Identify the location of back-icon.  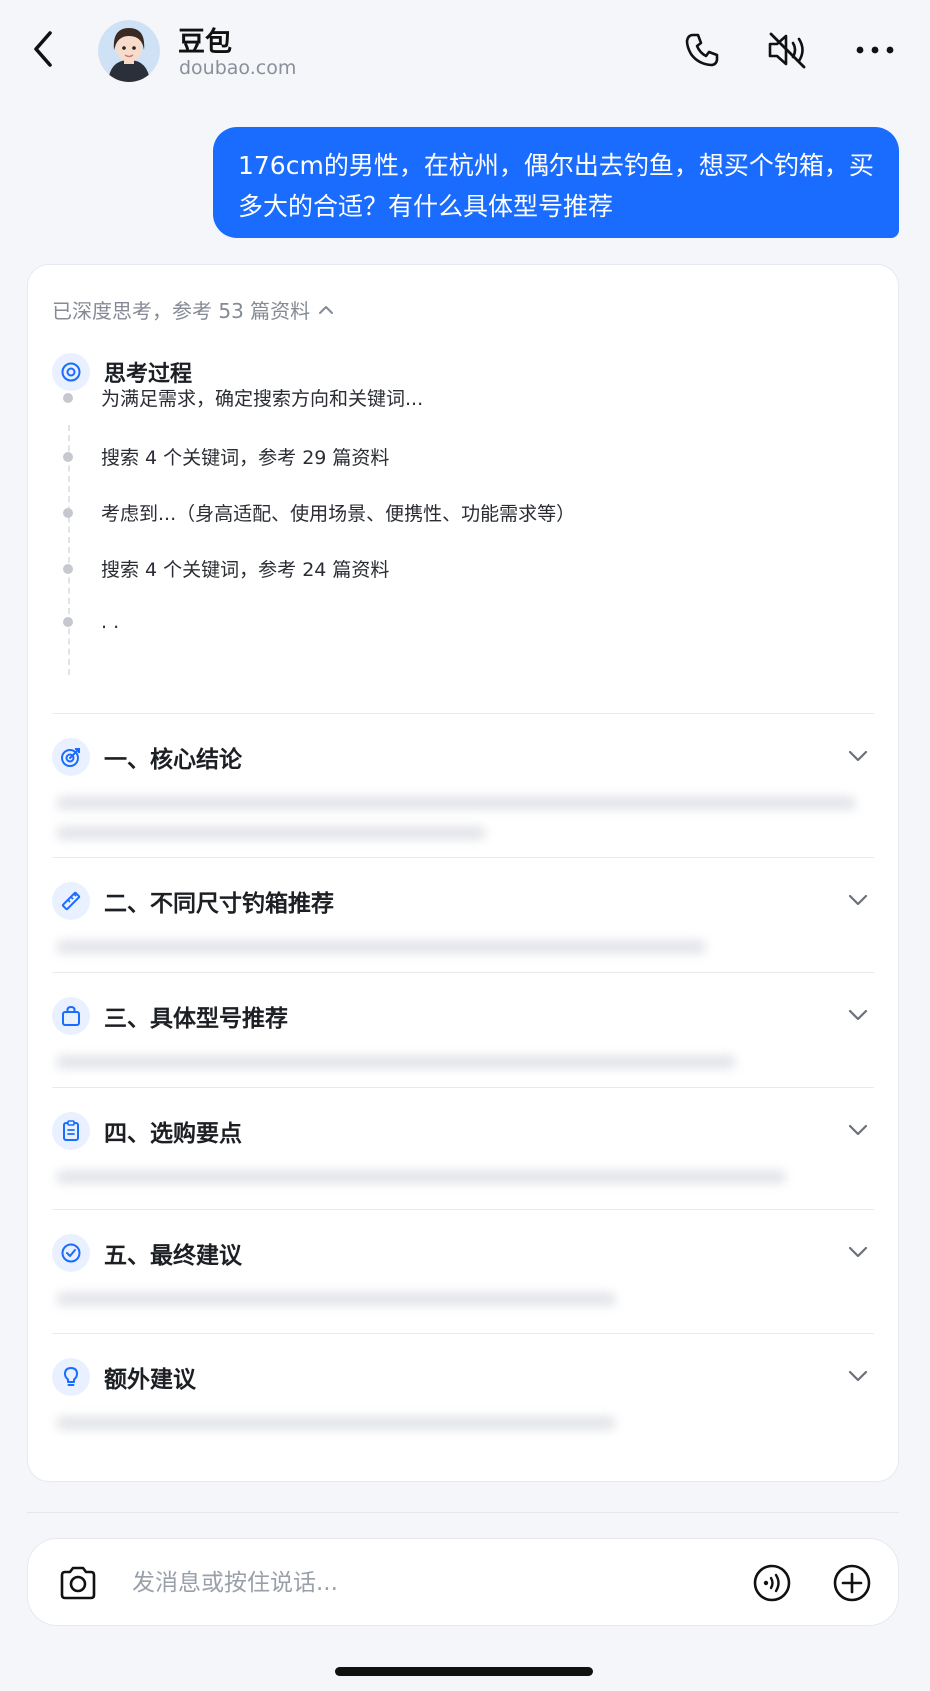
(43, 49).